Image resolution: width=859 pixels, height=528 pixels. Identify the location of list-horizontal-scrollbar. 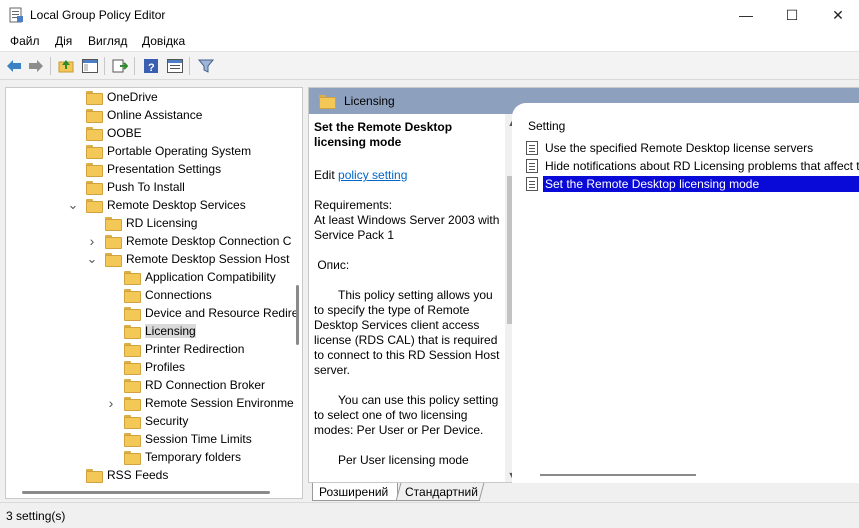
(696, 475).